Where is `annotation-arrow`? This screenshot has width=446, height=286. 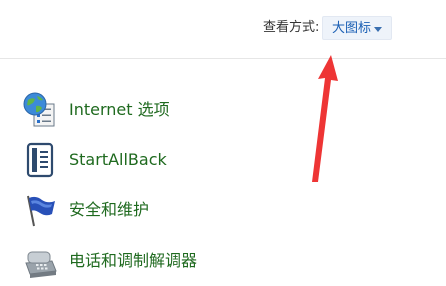 annotation-arrow is located at coordinates (325, 118).